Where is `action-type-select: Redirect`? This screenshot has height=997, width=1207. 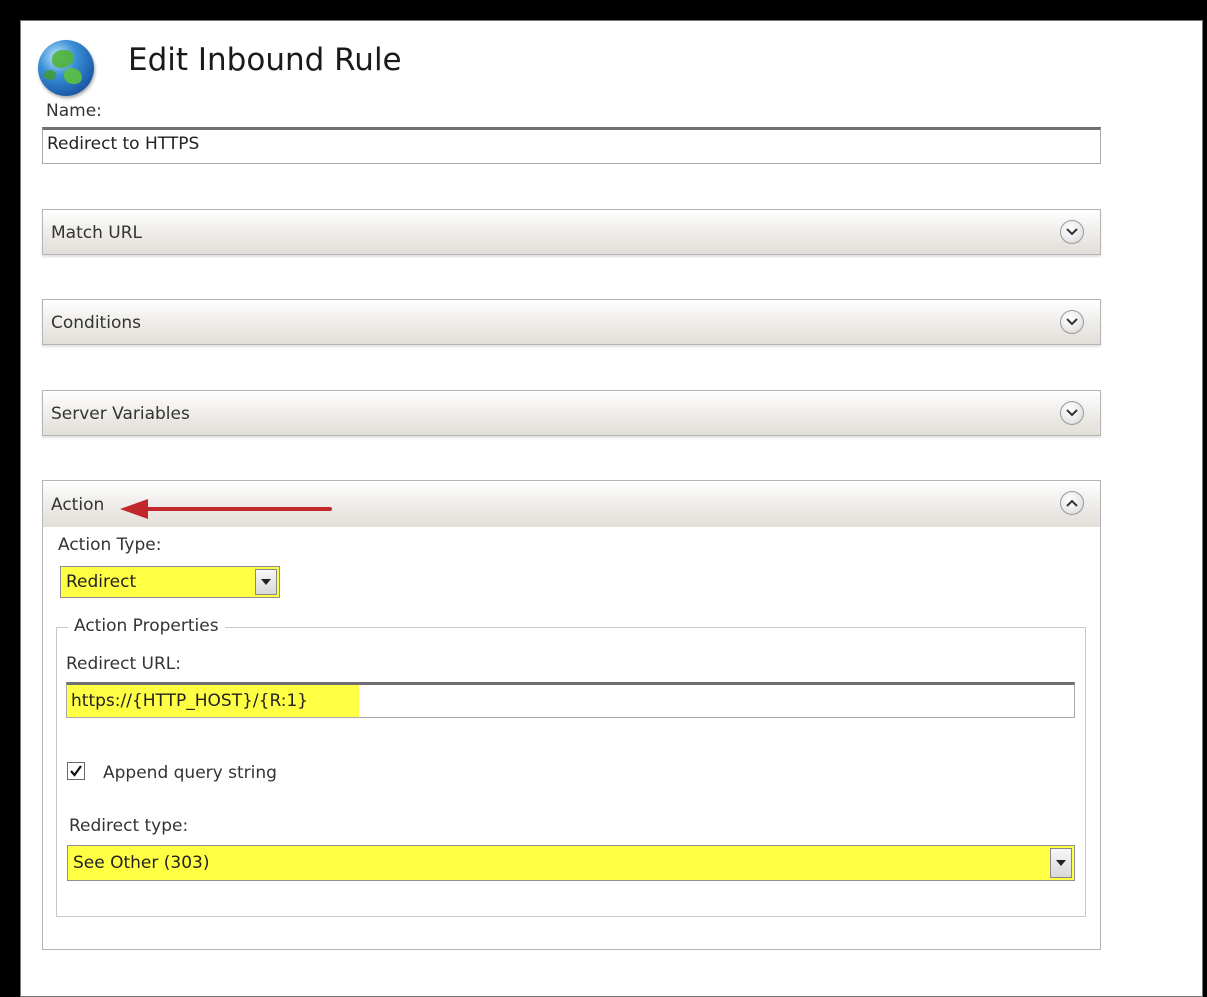
action-type-select: Redirect is located at coordinates (170, 582).